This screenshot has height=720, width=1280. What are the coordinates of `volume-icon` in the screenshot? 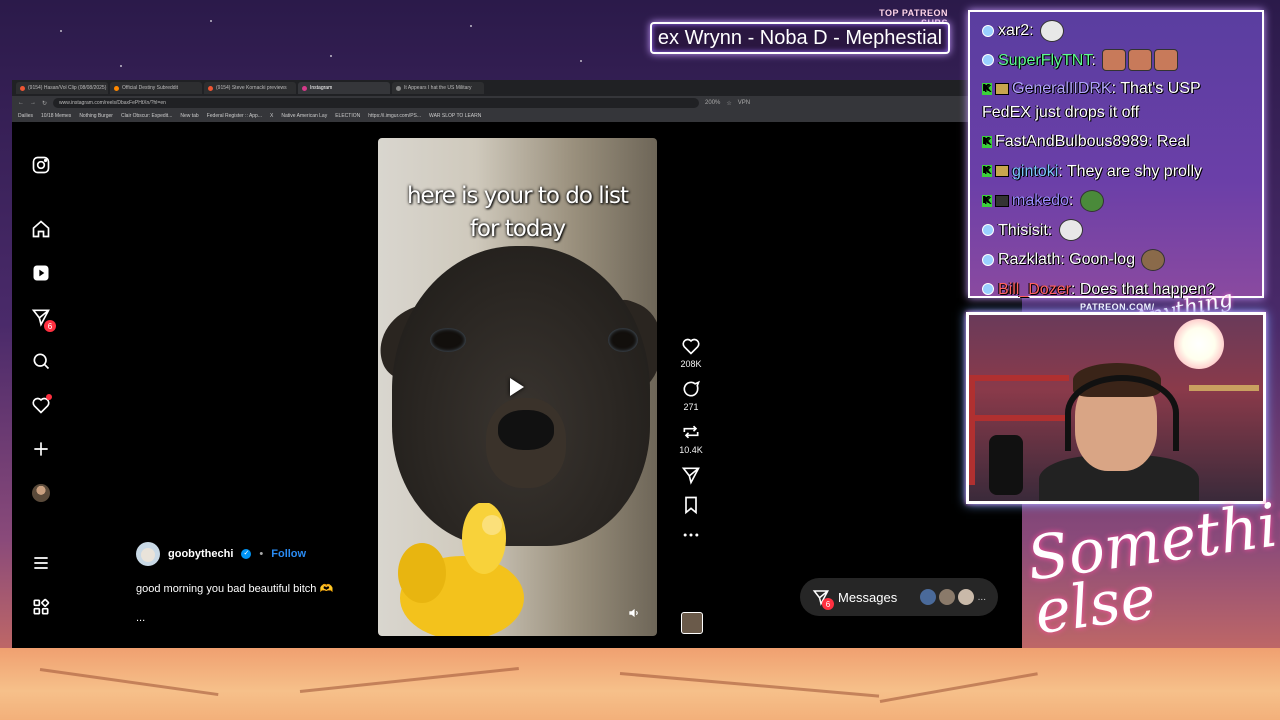 It's located at (634, 613).